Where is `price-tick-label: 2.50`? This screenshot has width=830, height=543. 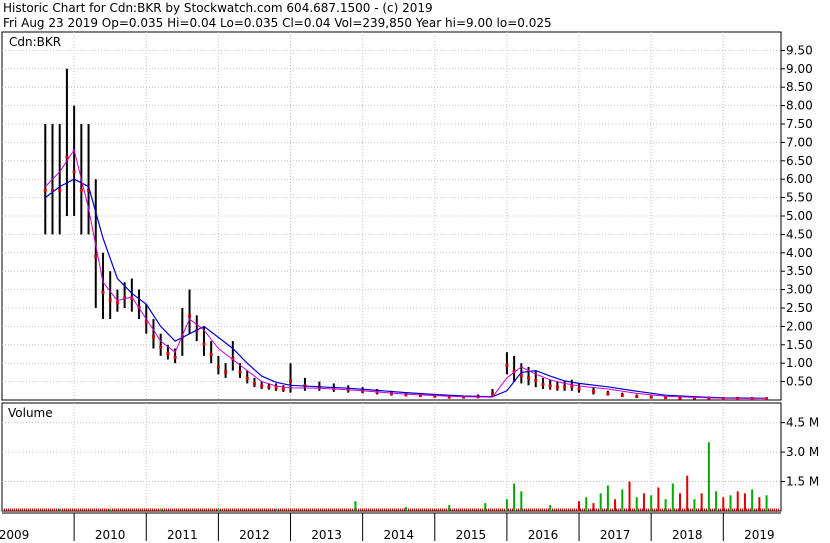
price-tick-label: 2.50 is located at coordinates (799, 308).